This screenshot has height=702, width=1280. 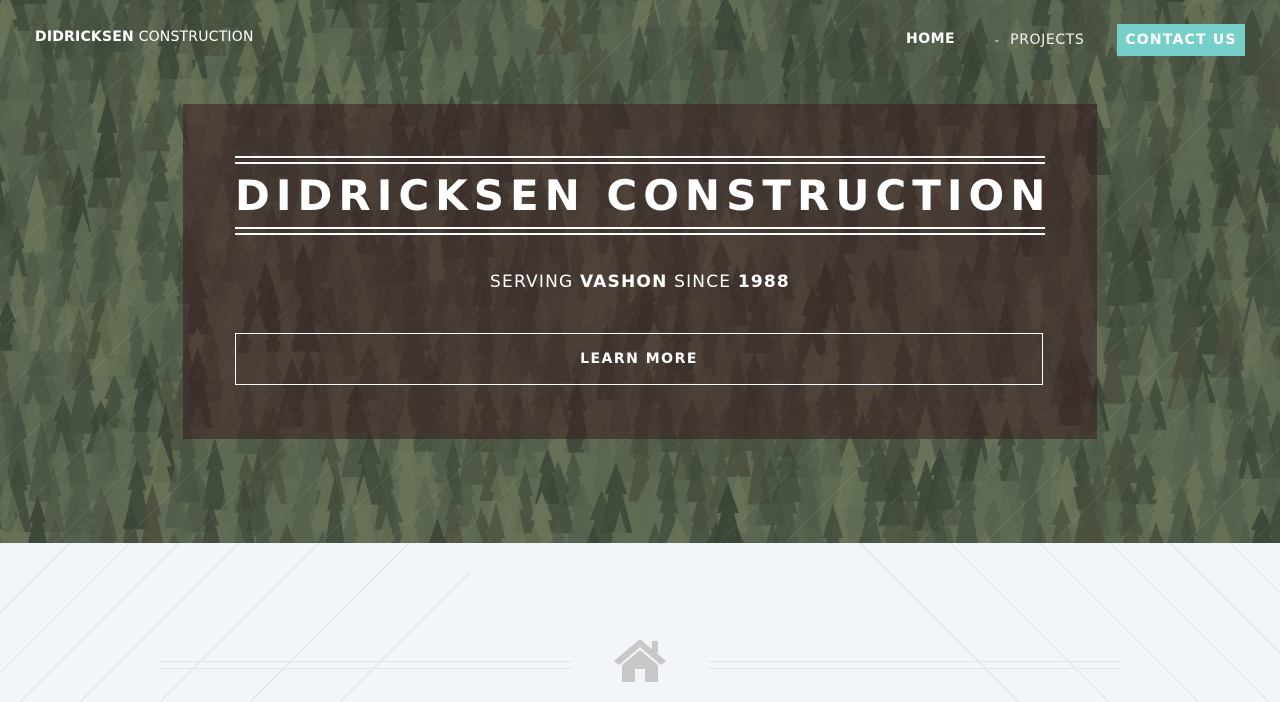 I want to click on title-rule-top-inner, so click(x=640, y=163).